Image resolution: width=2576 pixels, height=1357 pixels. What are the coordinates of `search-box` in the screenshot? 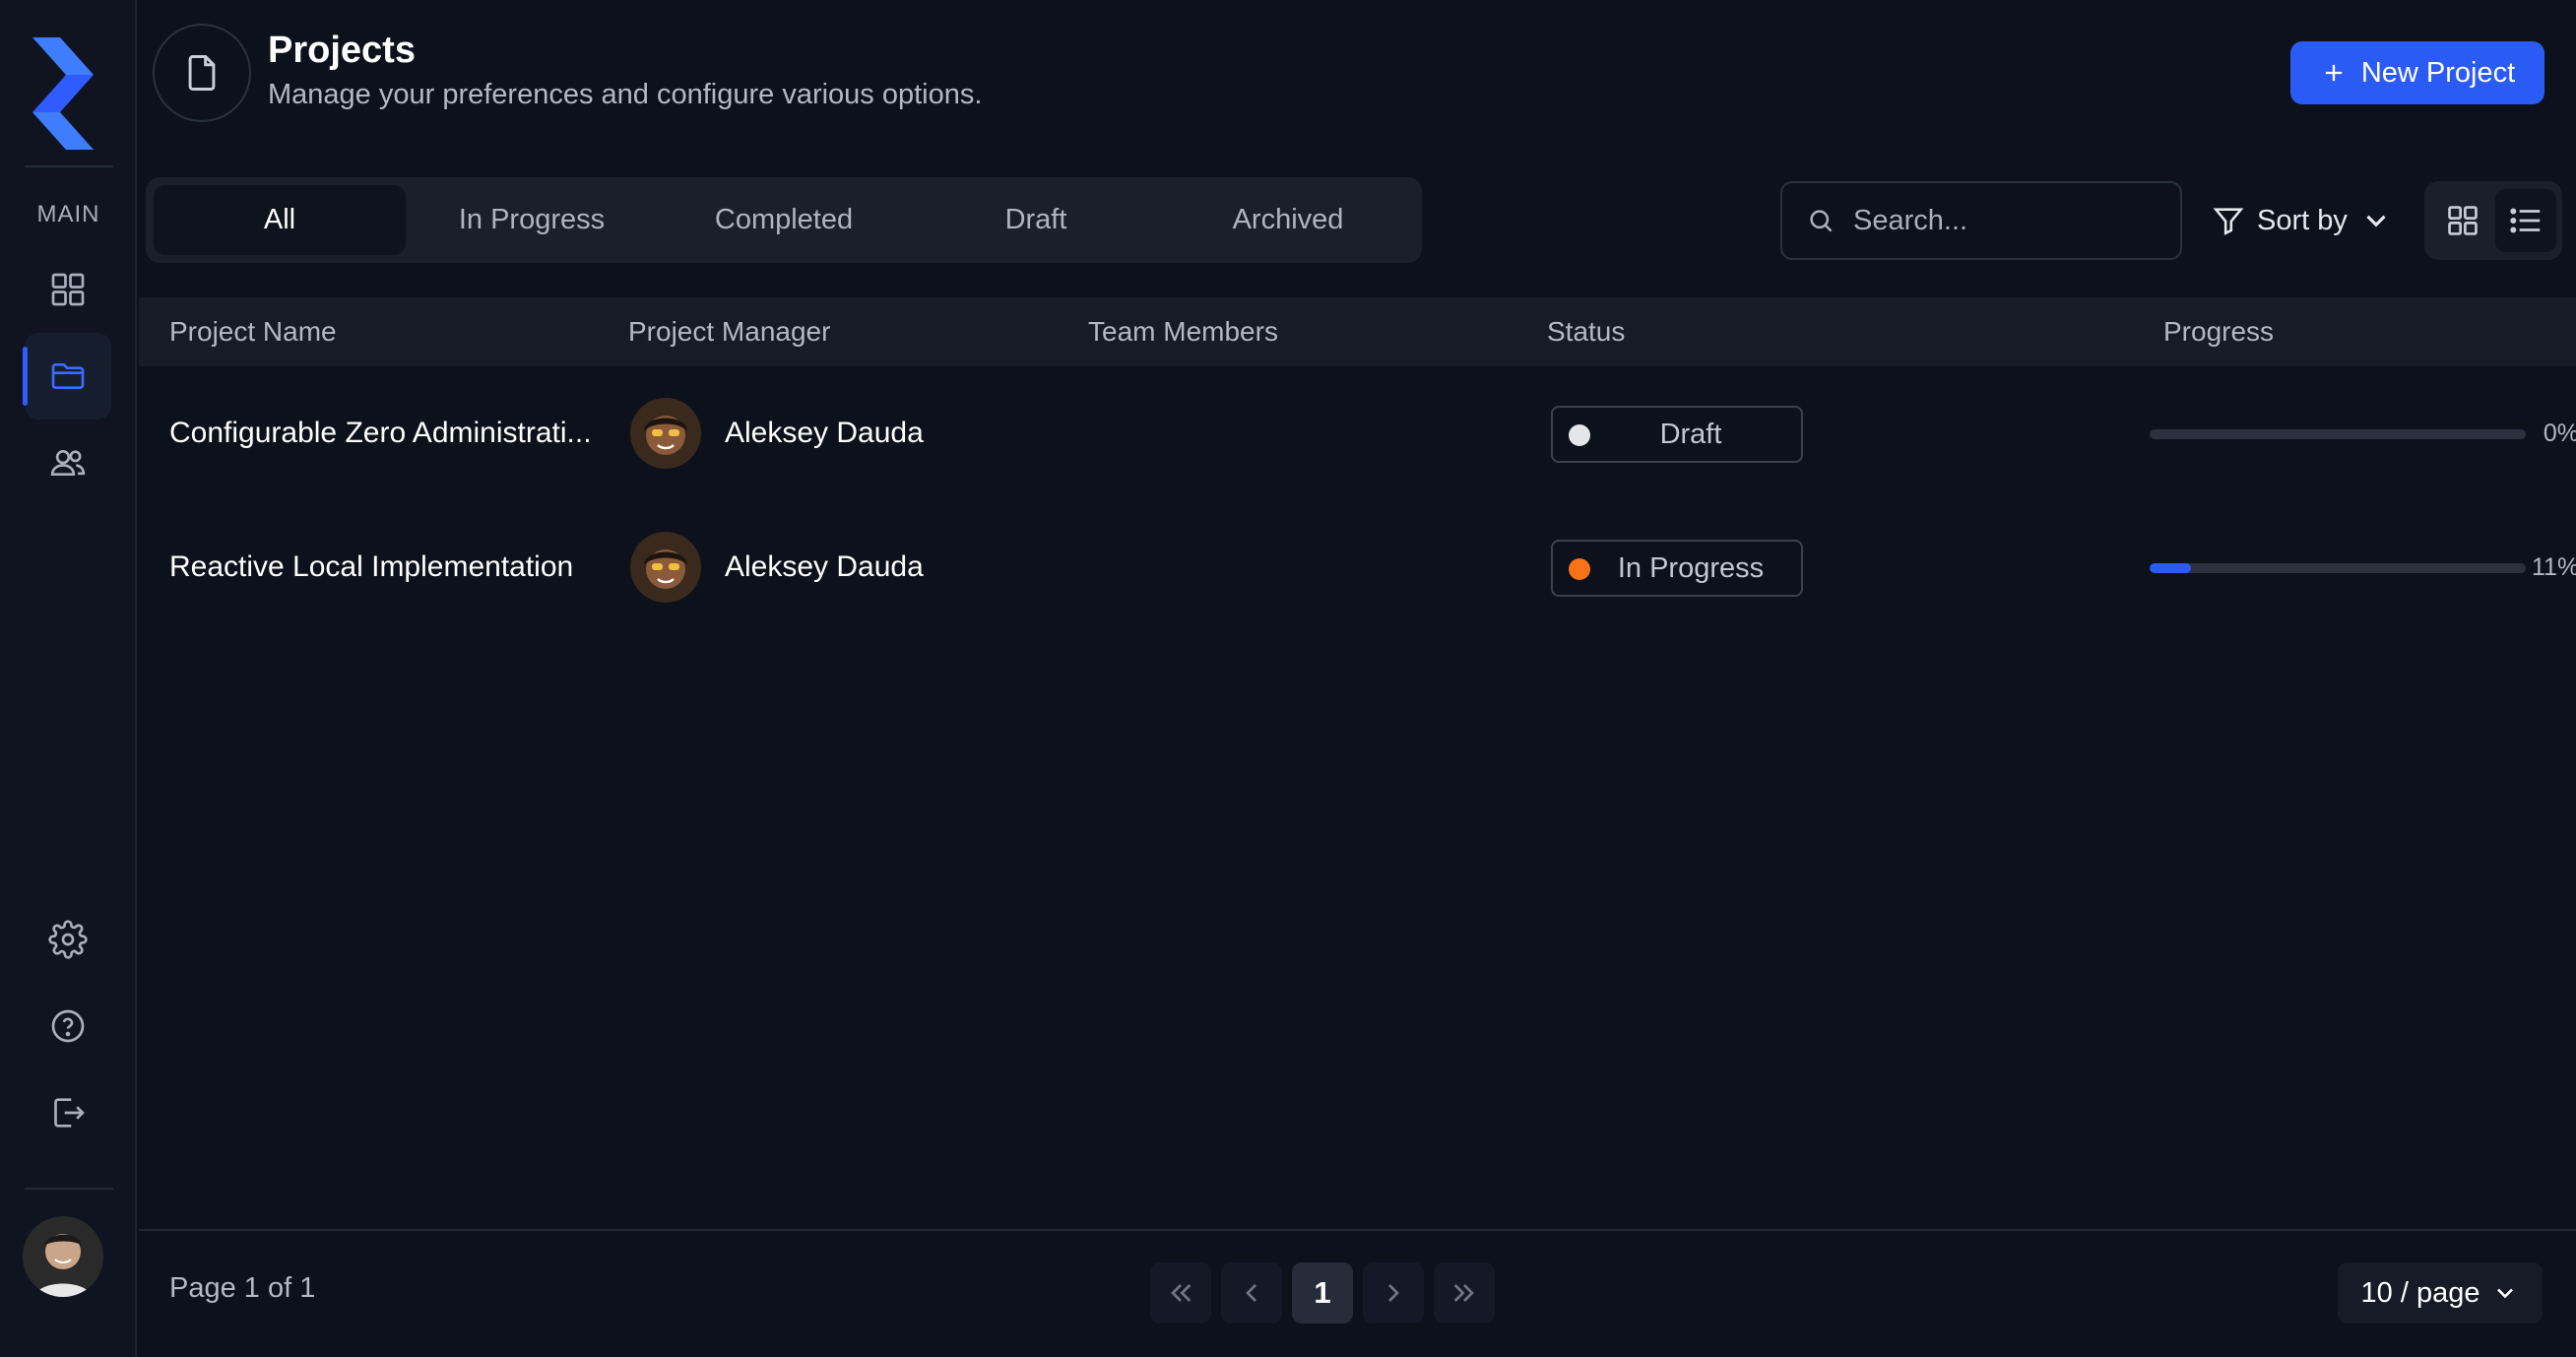 It's located at (1981, 221).